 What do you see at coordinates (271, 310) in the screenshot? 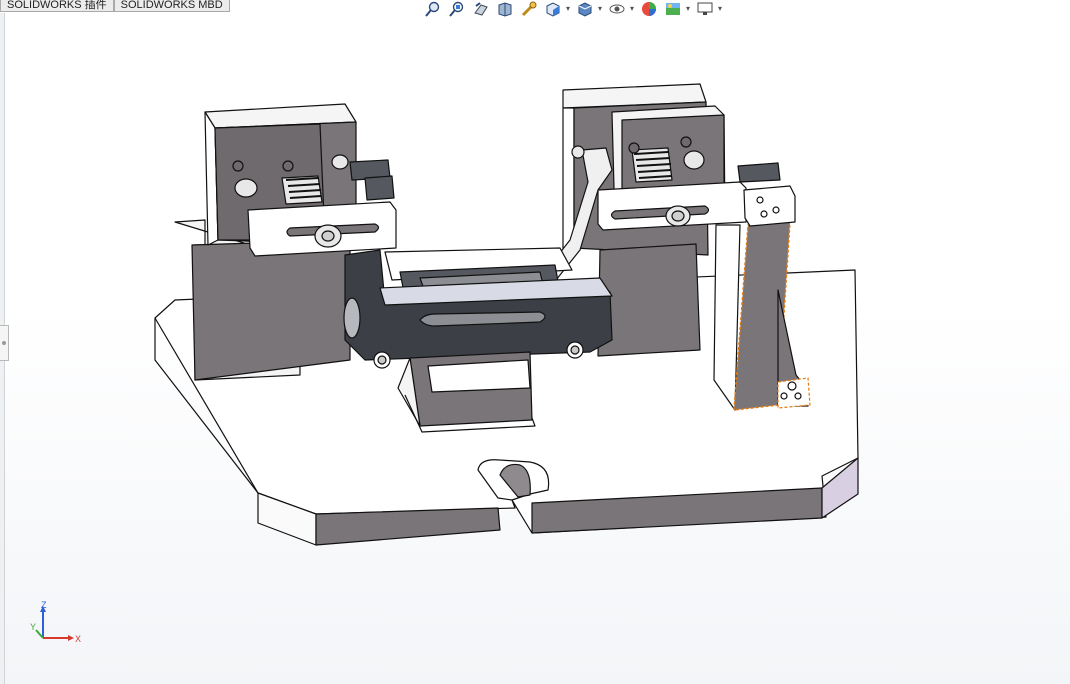
I see `left-upright-front` at bounding box center [271, 310].